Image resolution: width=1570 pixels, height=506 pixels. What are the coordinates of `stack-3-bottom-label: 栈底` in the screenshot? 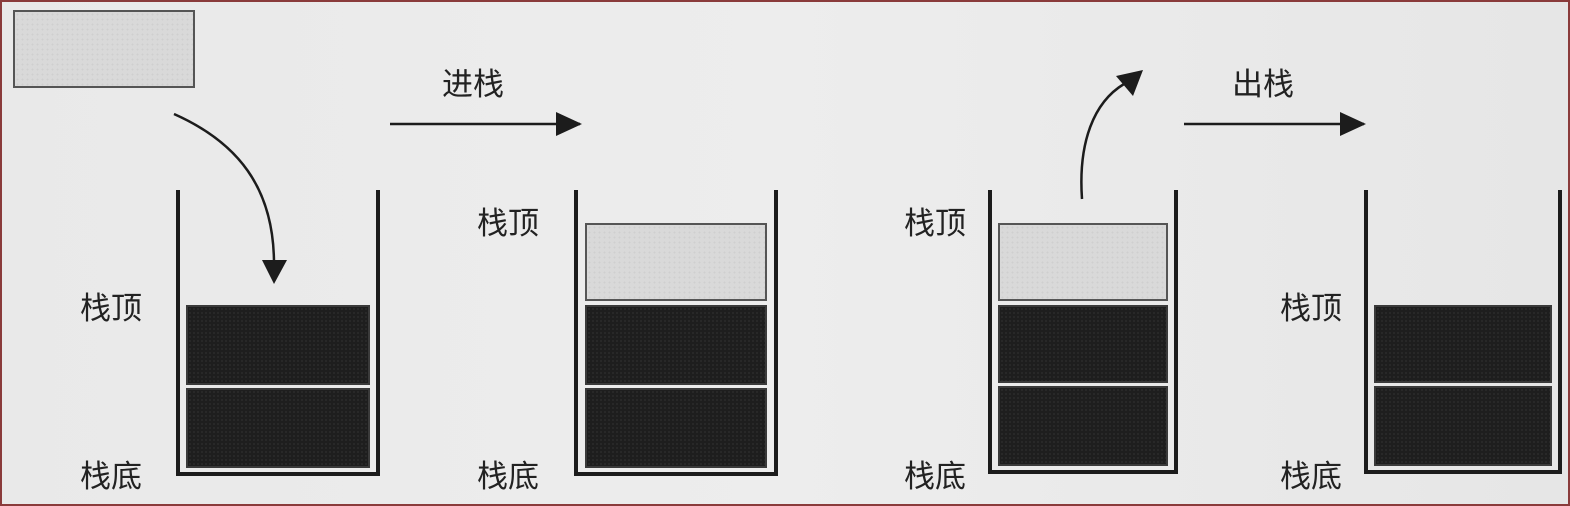 It's located at (935, 477).